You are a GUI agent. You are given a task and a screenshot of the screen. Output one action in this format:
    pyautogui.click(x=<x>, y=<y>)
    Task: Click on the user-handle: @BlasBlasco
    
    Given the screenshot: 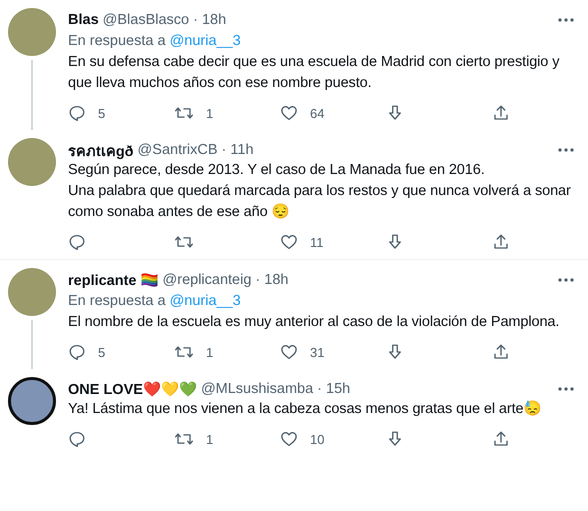 What is the action you would take?
    pyautogui.click(x=146, y=20)
    